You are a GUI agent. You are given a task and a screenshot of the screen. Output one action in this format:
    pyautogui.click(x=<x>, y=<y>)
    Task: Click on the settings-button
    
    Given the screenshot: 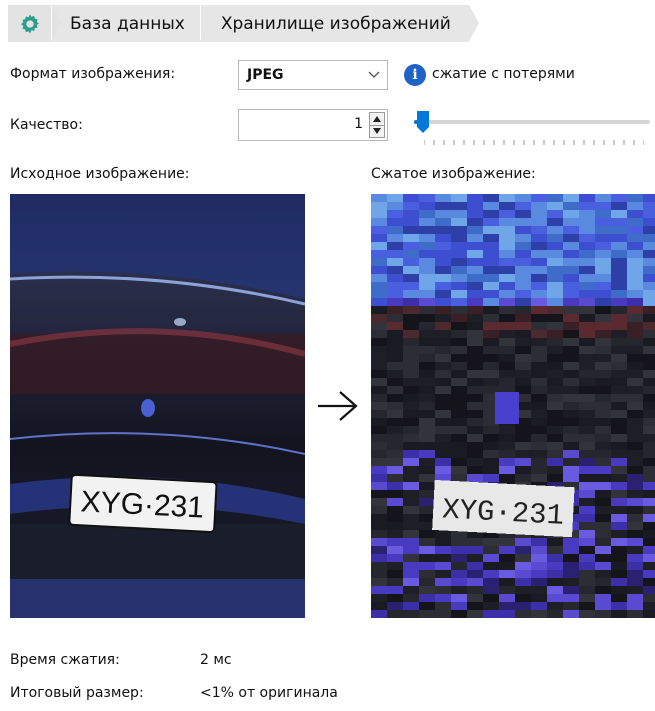 What is the action you would take?
    pyautogui.click(x=35, y=23)
    